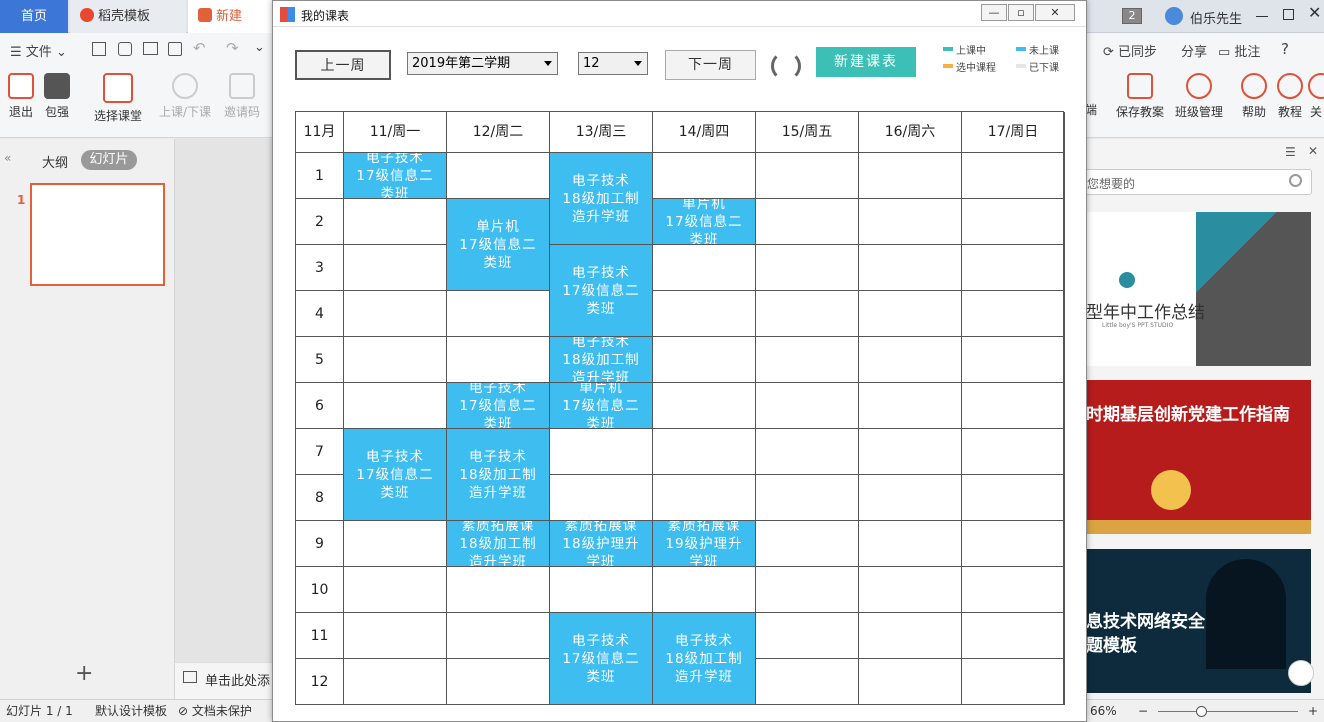 Image resolution: width=1324 pixels, height=722 pixels. Describe the element at coordinates (1313, 151) in the screenshot. I see `panel-close-icon: ✕` at that location.